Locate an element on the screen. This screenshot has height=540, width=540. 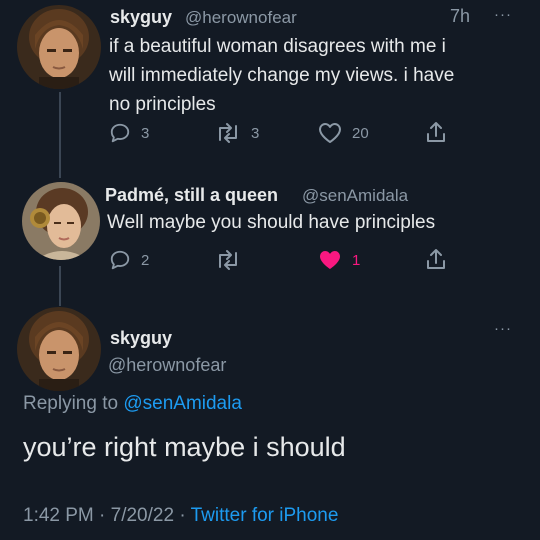
tweet-text-line: no principles is located at coordinates (162, 104).